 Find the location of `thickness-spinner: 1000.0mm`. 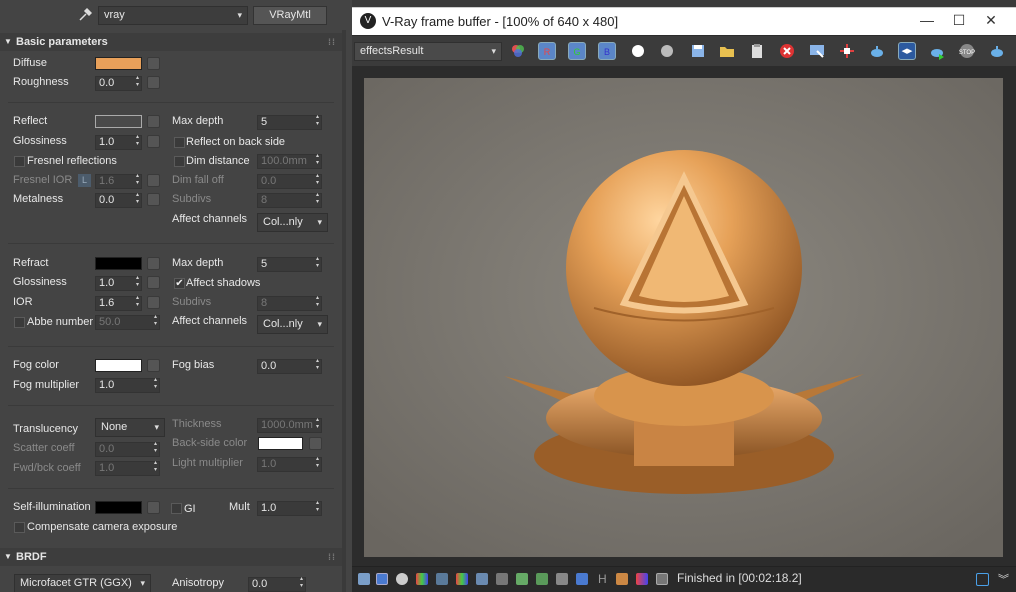

thickness-spinner: 1000.0mm is located at coordinates (289, 425).